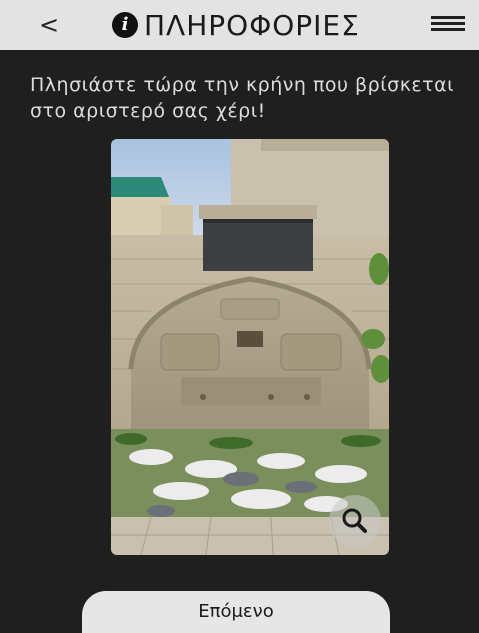  What do you see at coordinates (49, 25) in the screenshot?
I see `back-button: <` at bounding box center [49, 25].